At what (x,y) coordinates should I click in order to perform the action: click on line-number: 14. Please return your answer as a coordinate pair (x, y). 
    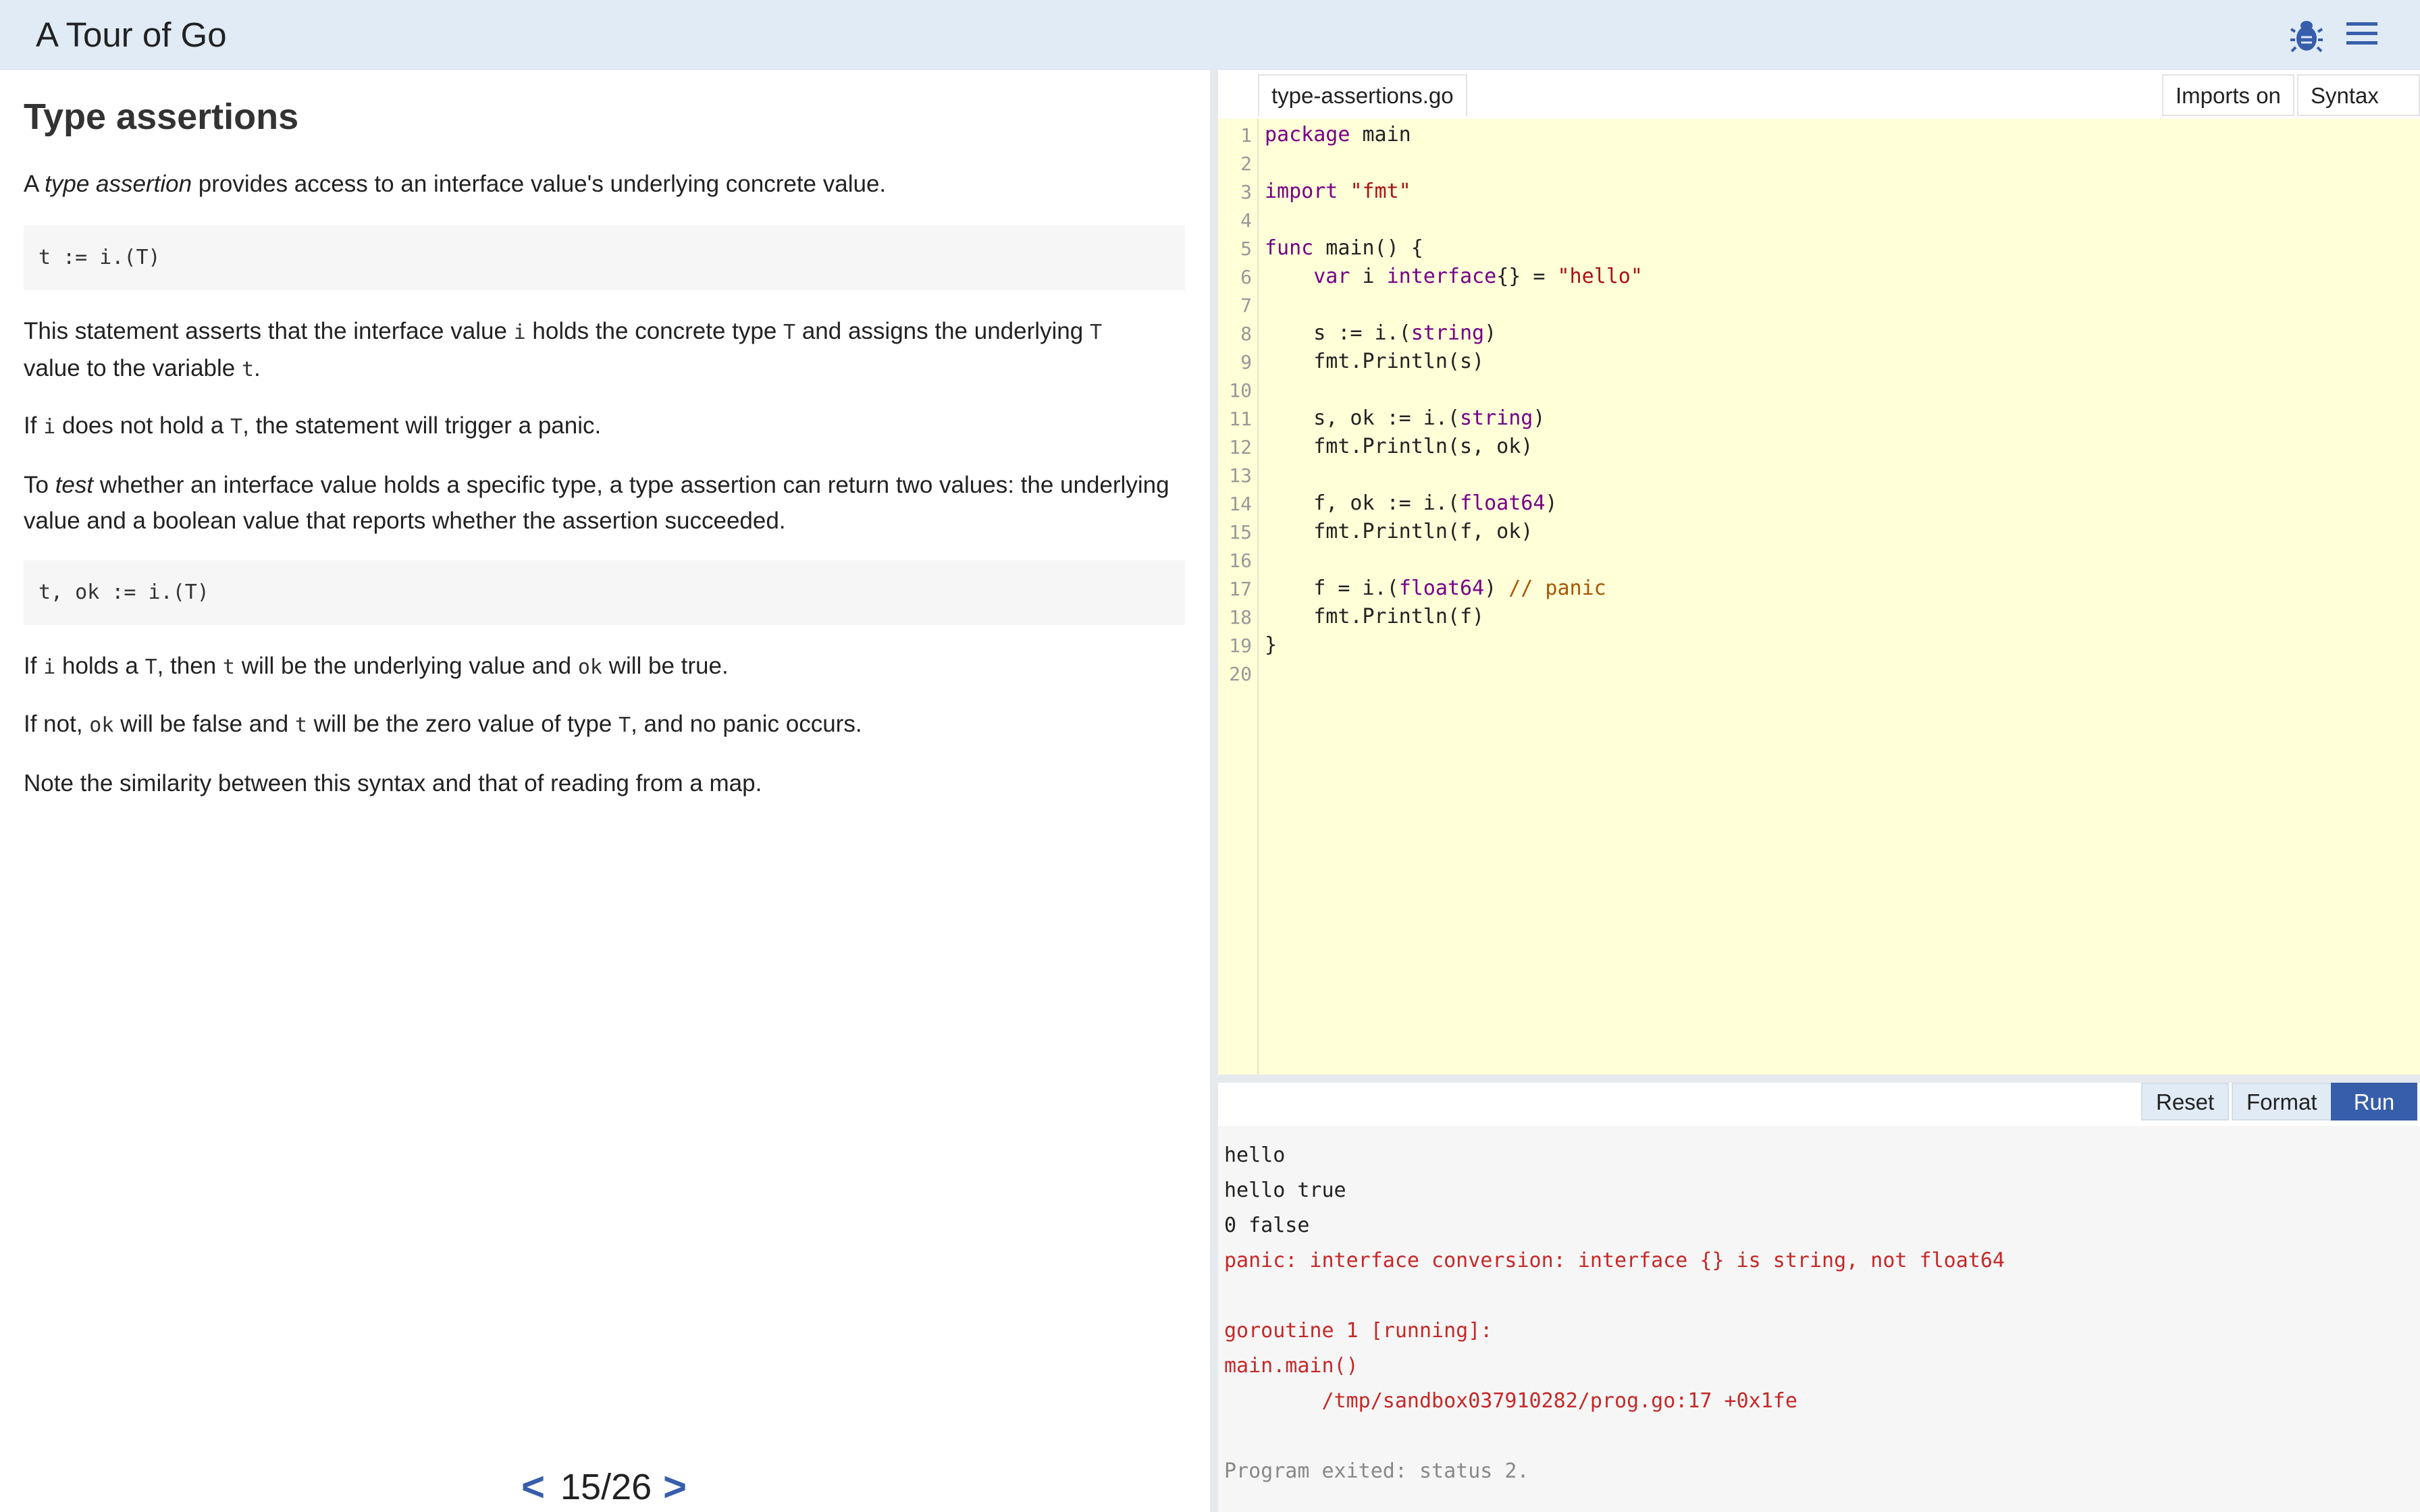
    Looking at the image, I should click on (1240, 504).